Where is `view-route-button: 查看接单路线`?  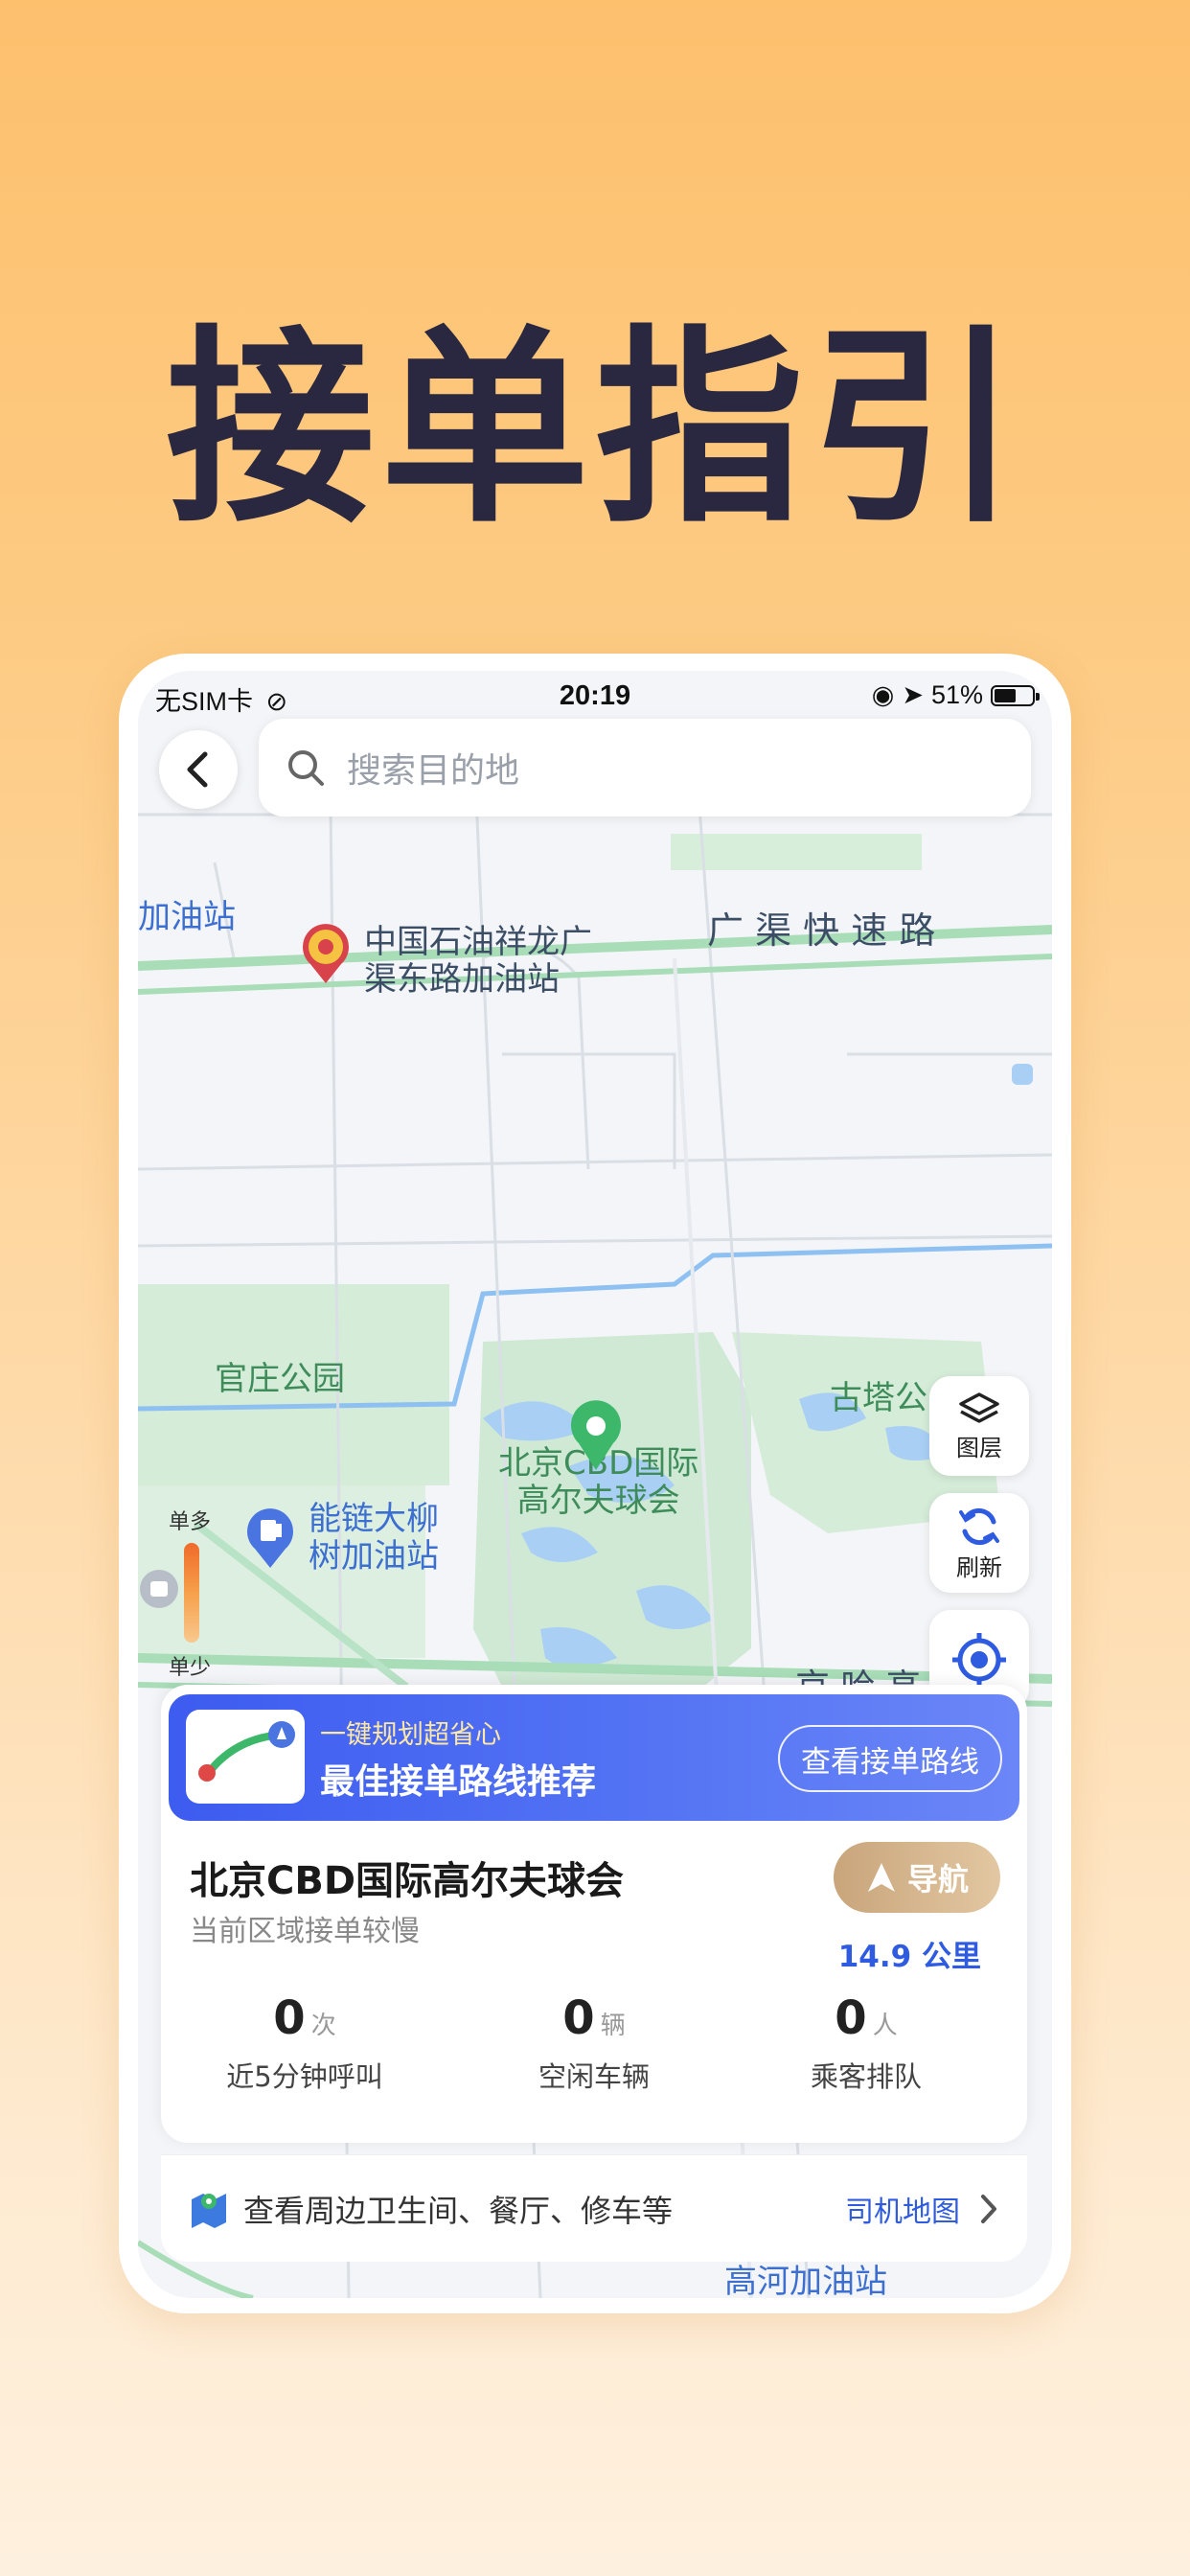
view-route-button: 查看接单路线 is located at coordinates (890, 1759).